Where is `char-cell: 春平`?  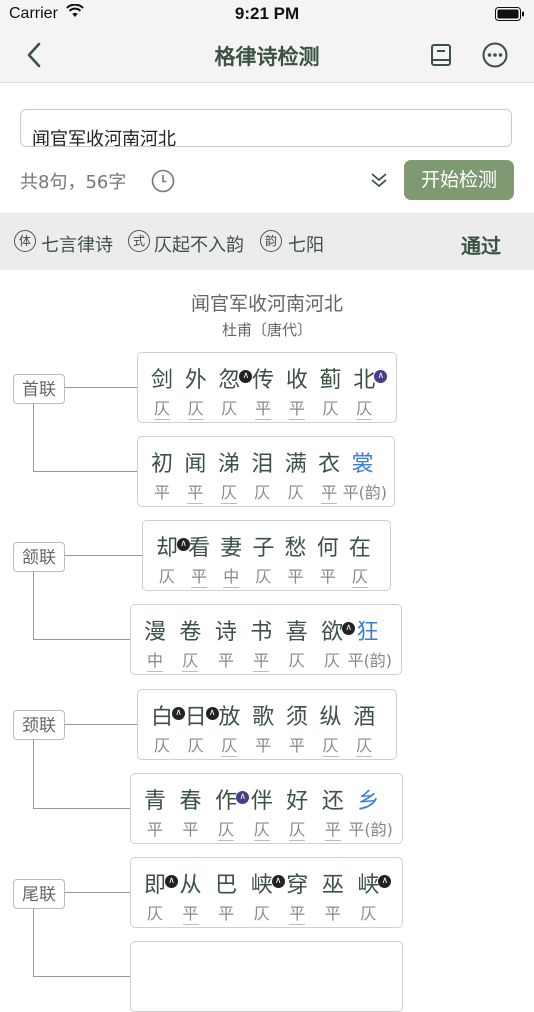
char-cell: 春平 is located at coordinates (191, 809).